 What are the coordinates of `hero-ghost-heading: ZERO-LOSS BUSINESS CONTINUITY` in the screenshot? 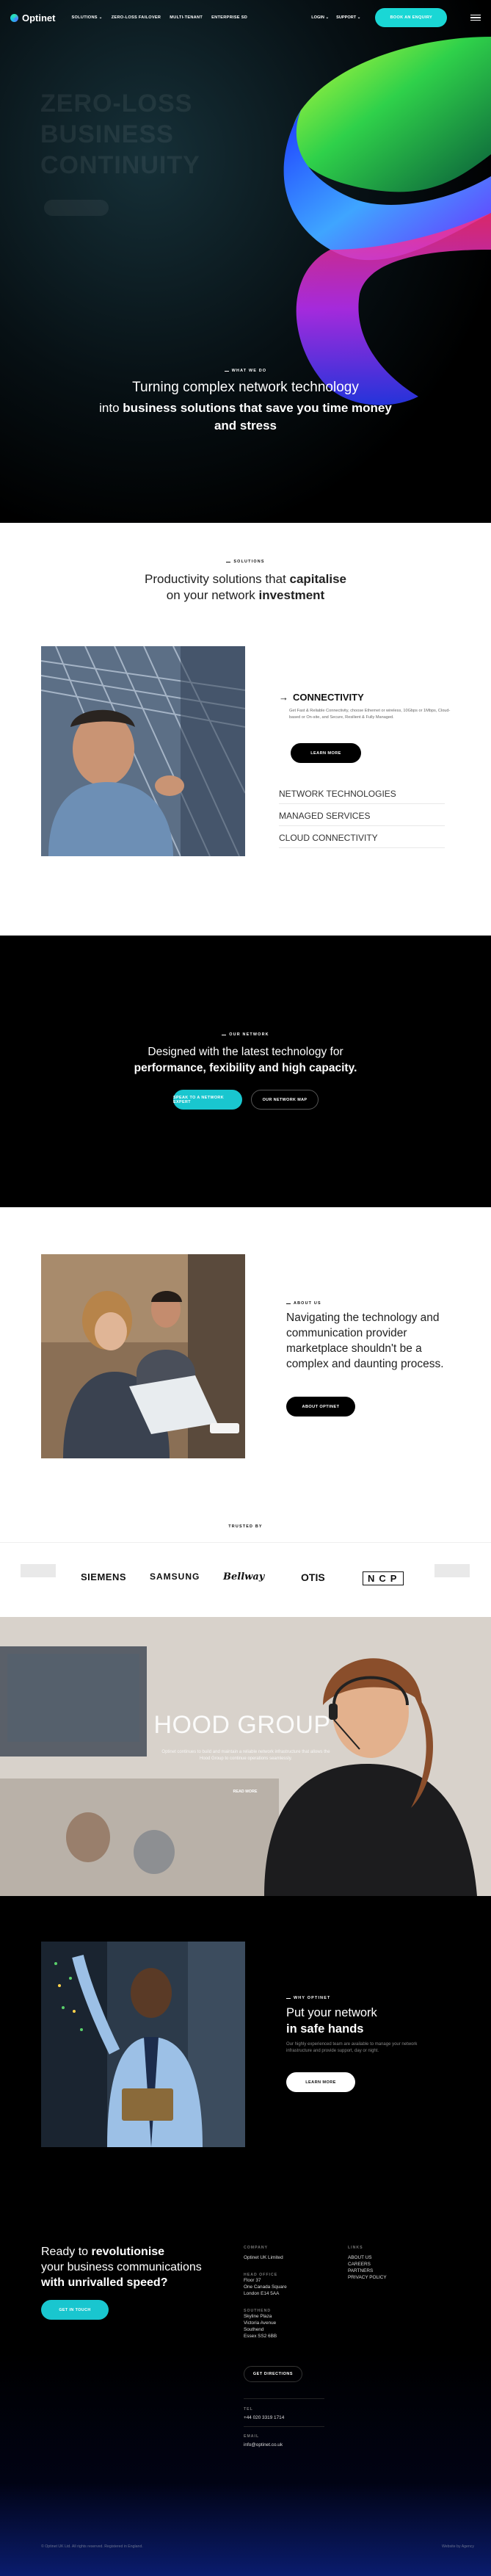 It's located at (120, 134).